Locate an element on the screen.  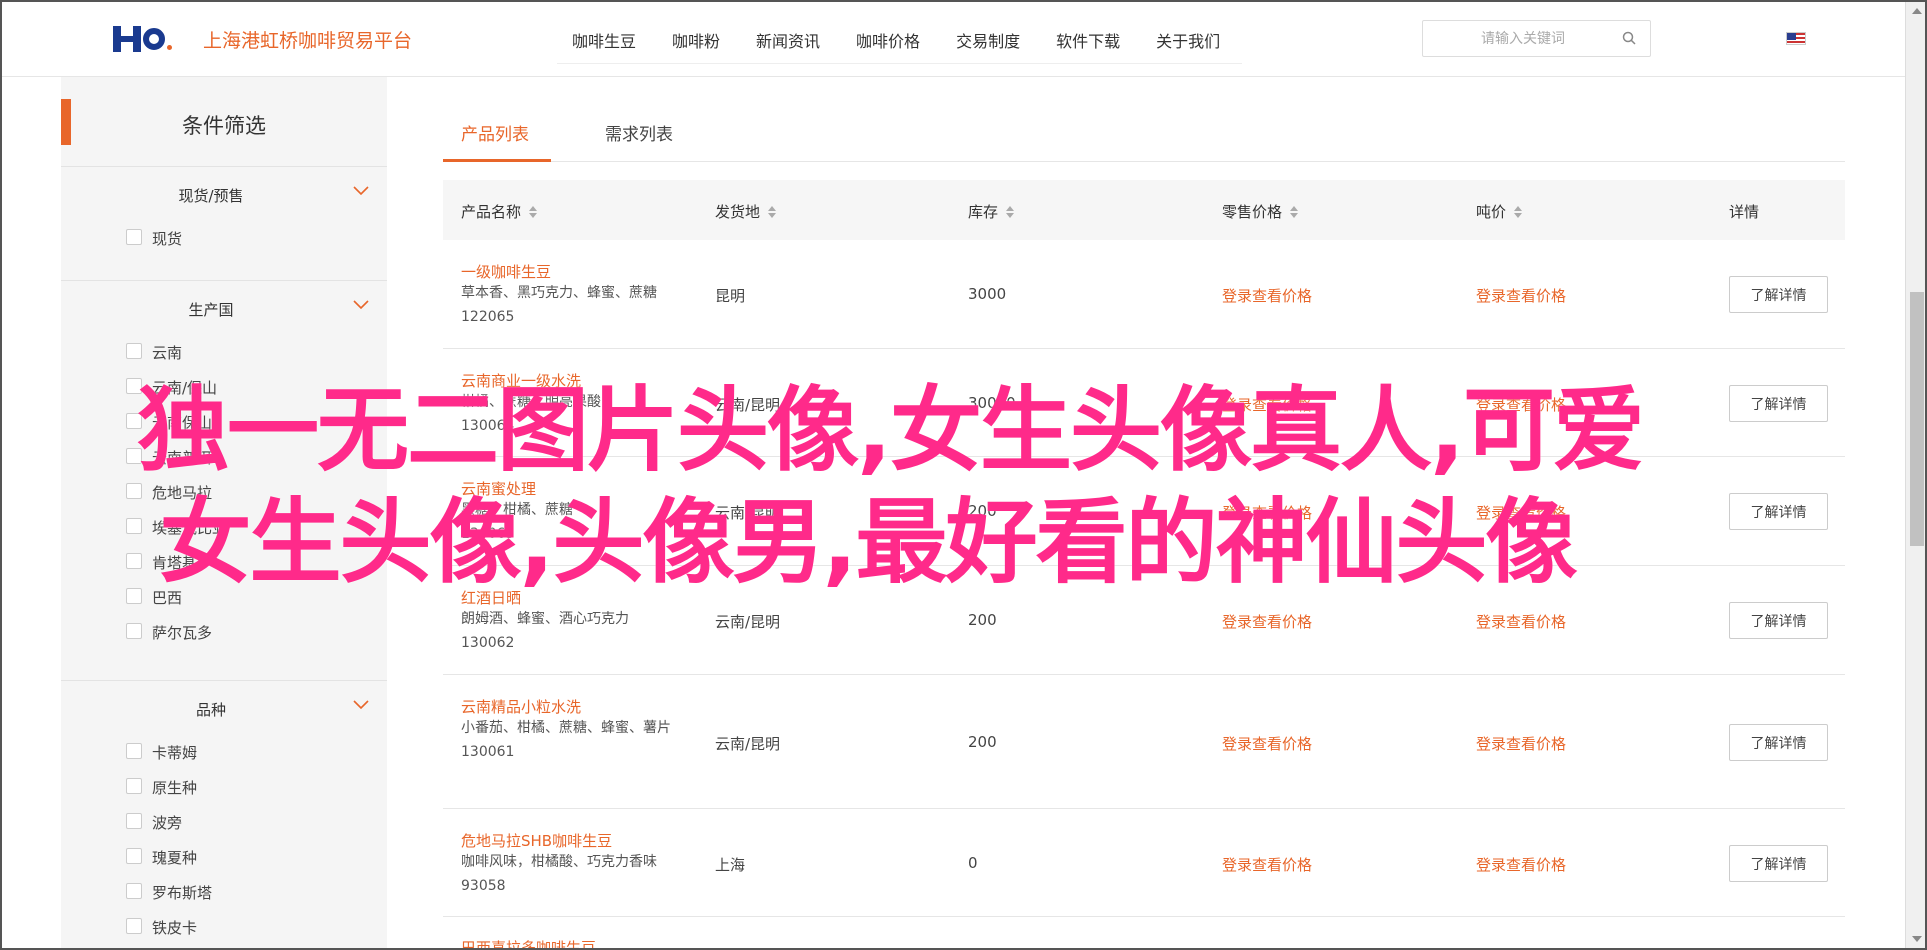
product-name-link: 危地马拉SHB咖啡生豆 is located at coordinates (536, 840).